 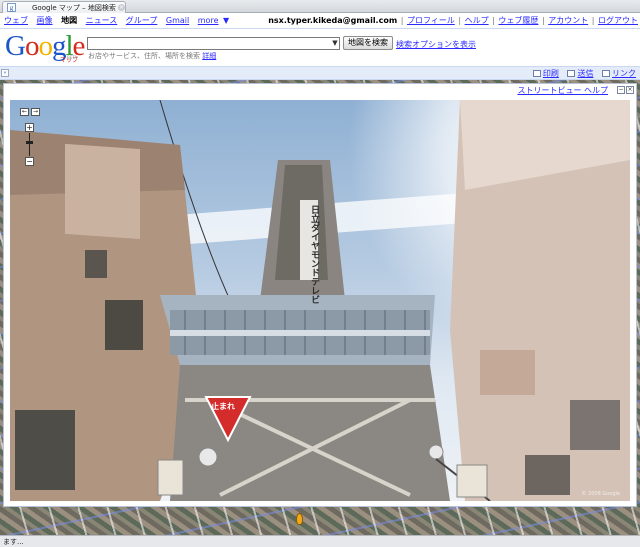 I want to click on user-email: nsx.typer.kikeda@gmail.com, so click(x=333, y=20).